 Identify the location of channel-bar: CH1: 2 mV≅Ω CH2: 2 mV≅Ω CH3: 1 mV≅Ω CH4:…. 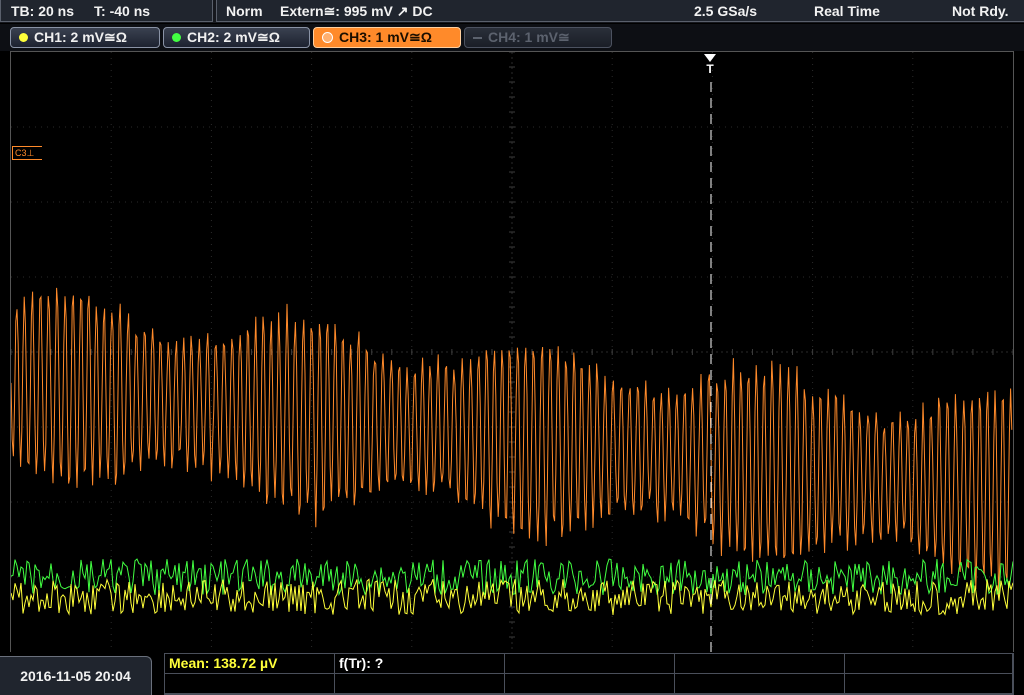
(512, 37).